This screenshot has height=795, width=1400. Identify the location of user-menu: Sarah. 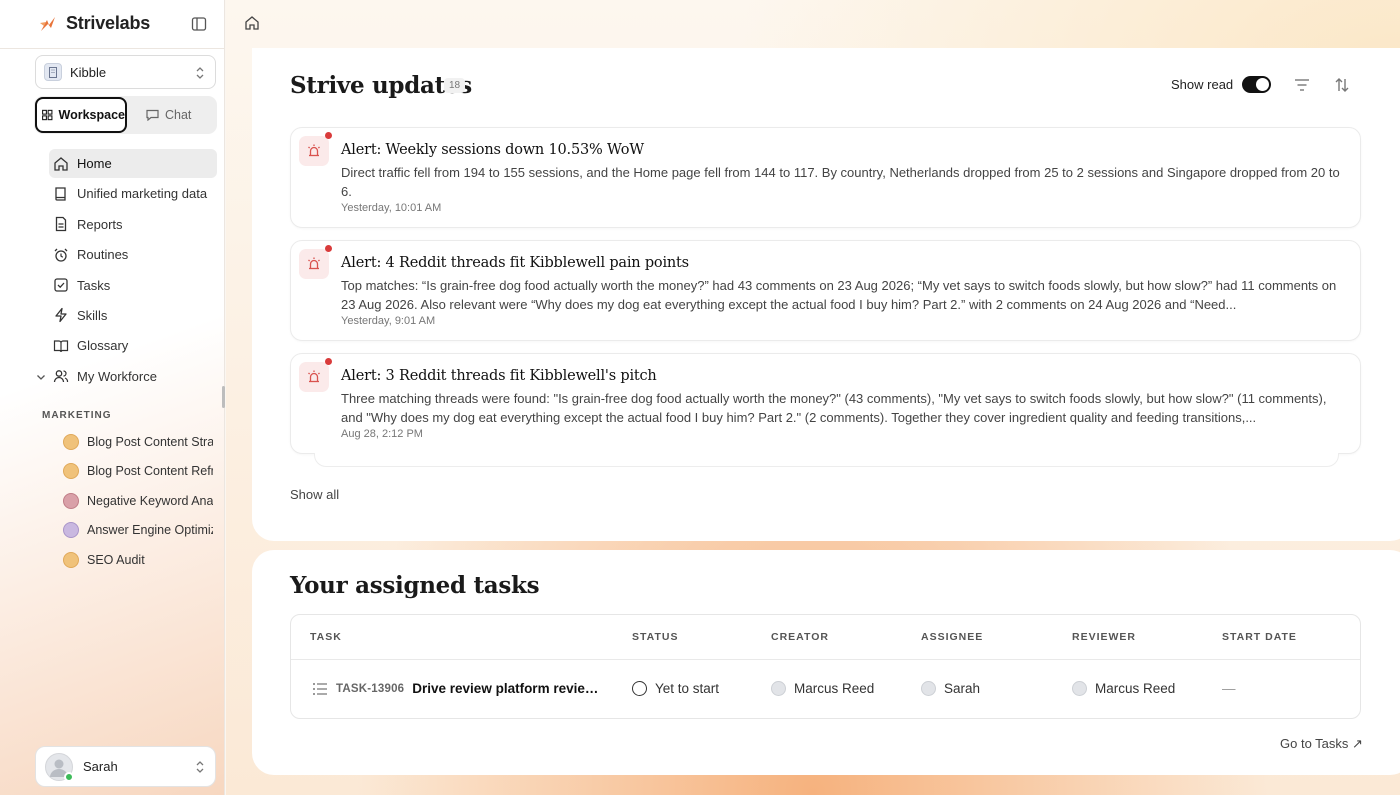
(125, 766).